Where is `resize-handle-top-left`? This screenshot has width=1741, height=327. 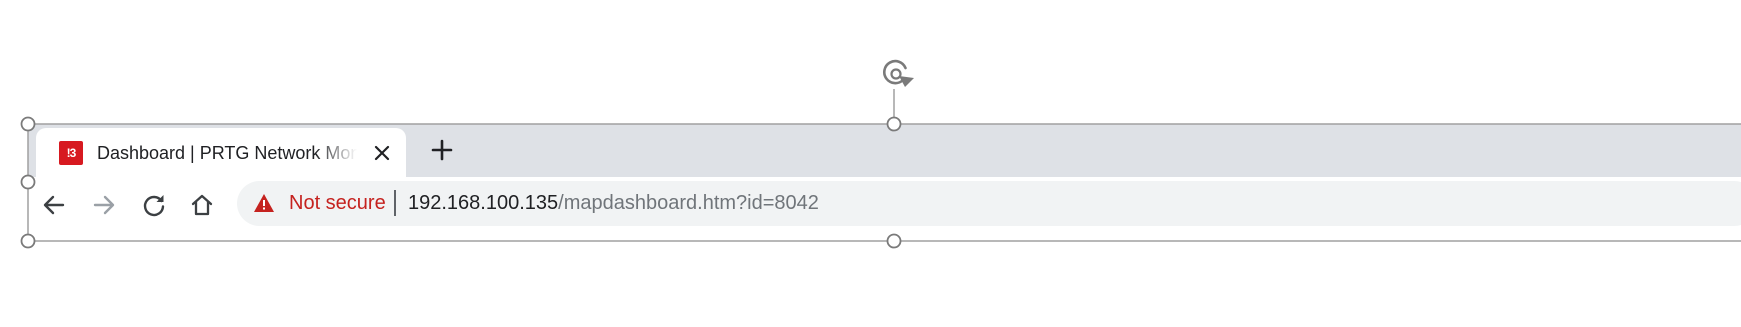 resize-handle-top-left is located at coordinates (28, 124).